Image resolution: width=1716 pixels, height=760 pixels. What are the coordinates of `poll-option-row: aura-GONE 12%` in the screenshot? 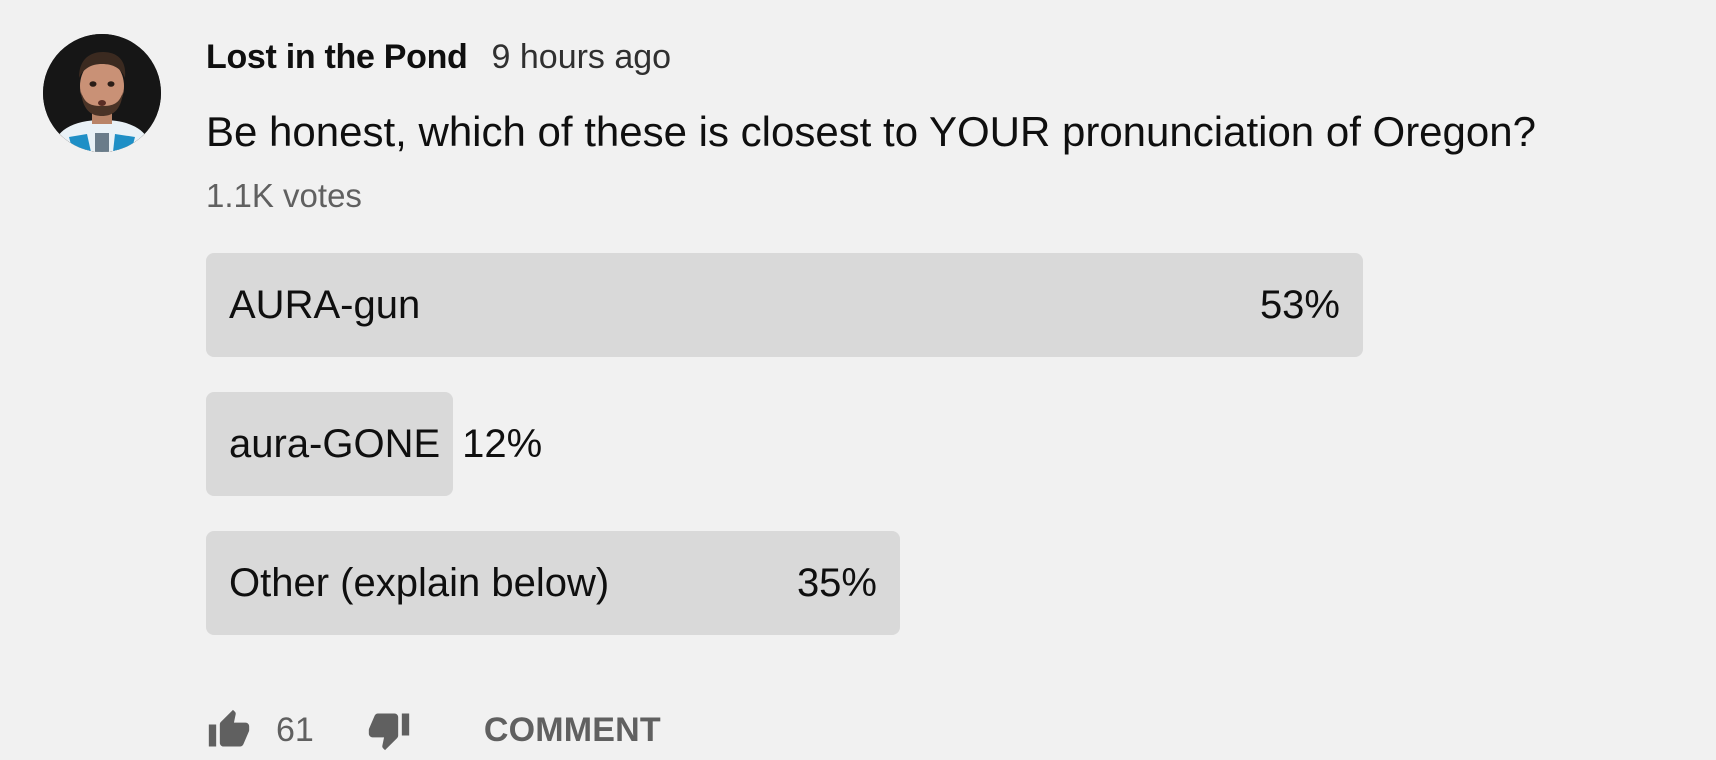 It's located at (374, 444).